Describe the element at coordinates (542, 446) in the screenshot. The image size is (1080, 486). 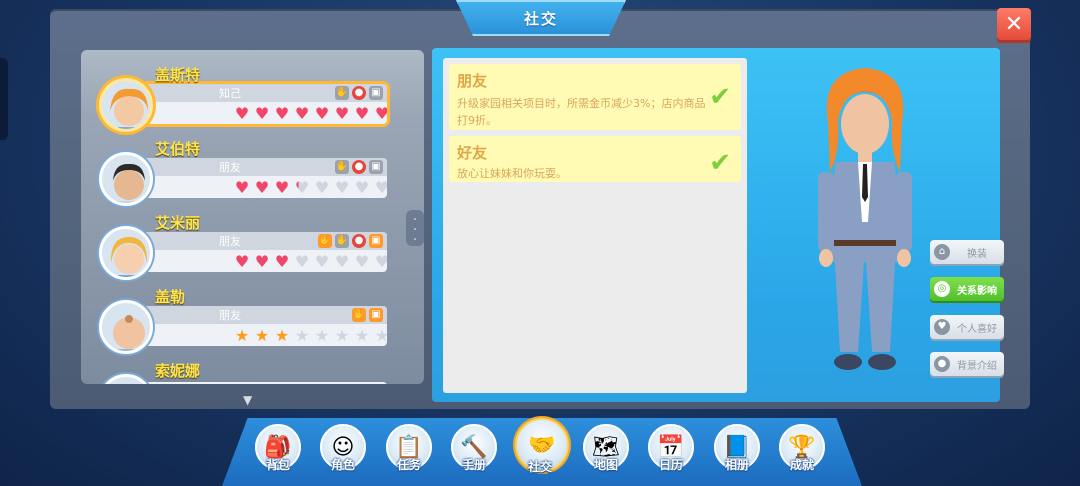
I see `nav-social: 🤝 社交` at that location.